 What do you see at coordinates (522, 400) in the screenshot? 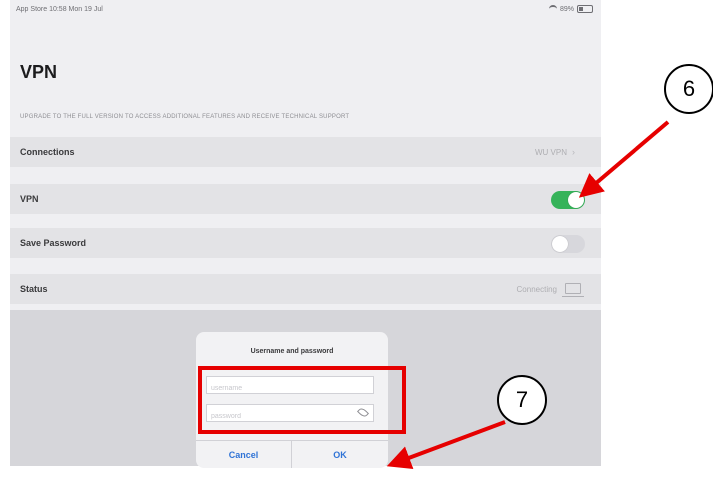
I see `callout-7: 7` at bounding box center [522, 400].